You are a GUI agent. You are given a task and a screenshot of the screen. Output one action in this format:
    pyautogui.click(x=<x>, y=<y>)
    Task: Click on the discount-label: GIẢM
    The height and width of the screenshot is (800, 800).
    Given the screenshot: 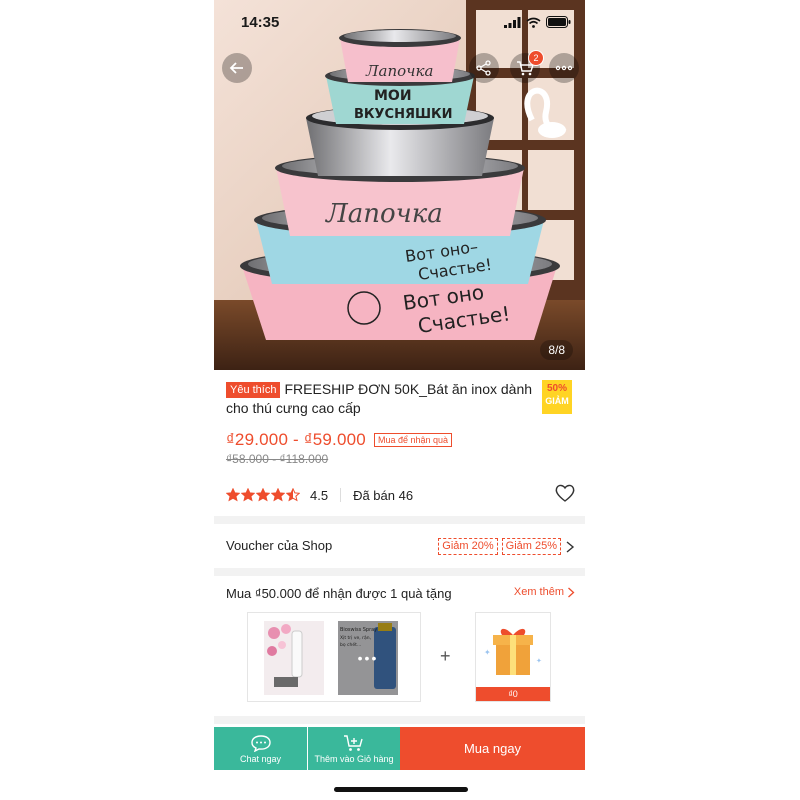 What is the action you would take?
    pyautogui.click(x=557, y=401)
    